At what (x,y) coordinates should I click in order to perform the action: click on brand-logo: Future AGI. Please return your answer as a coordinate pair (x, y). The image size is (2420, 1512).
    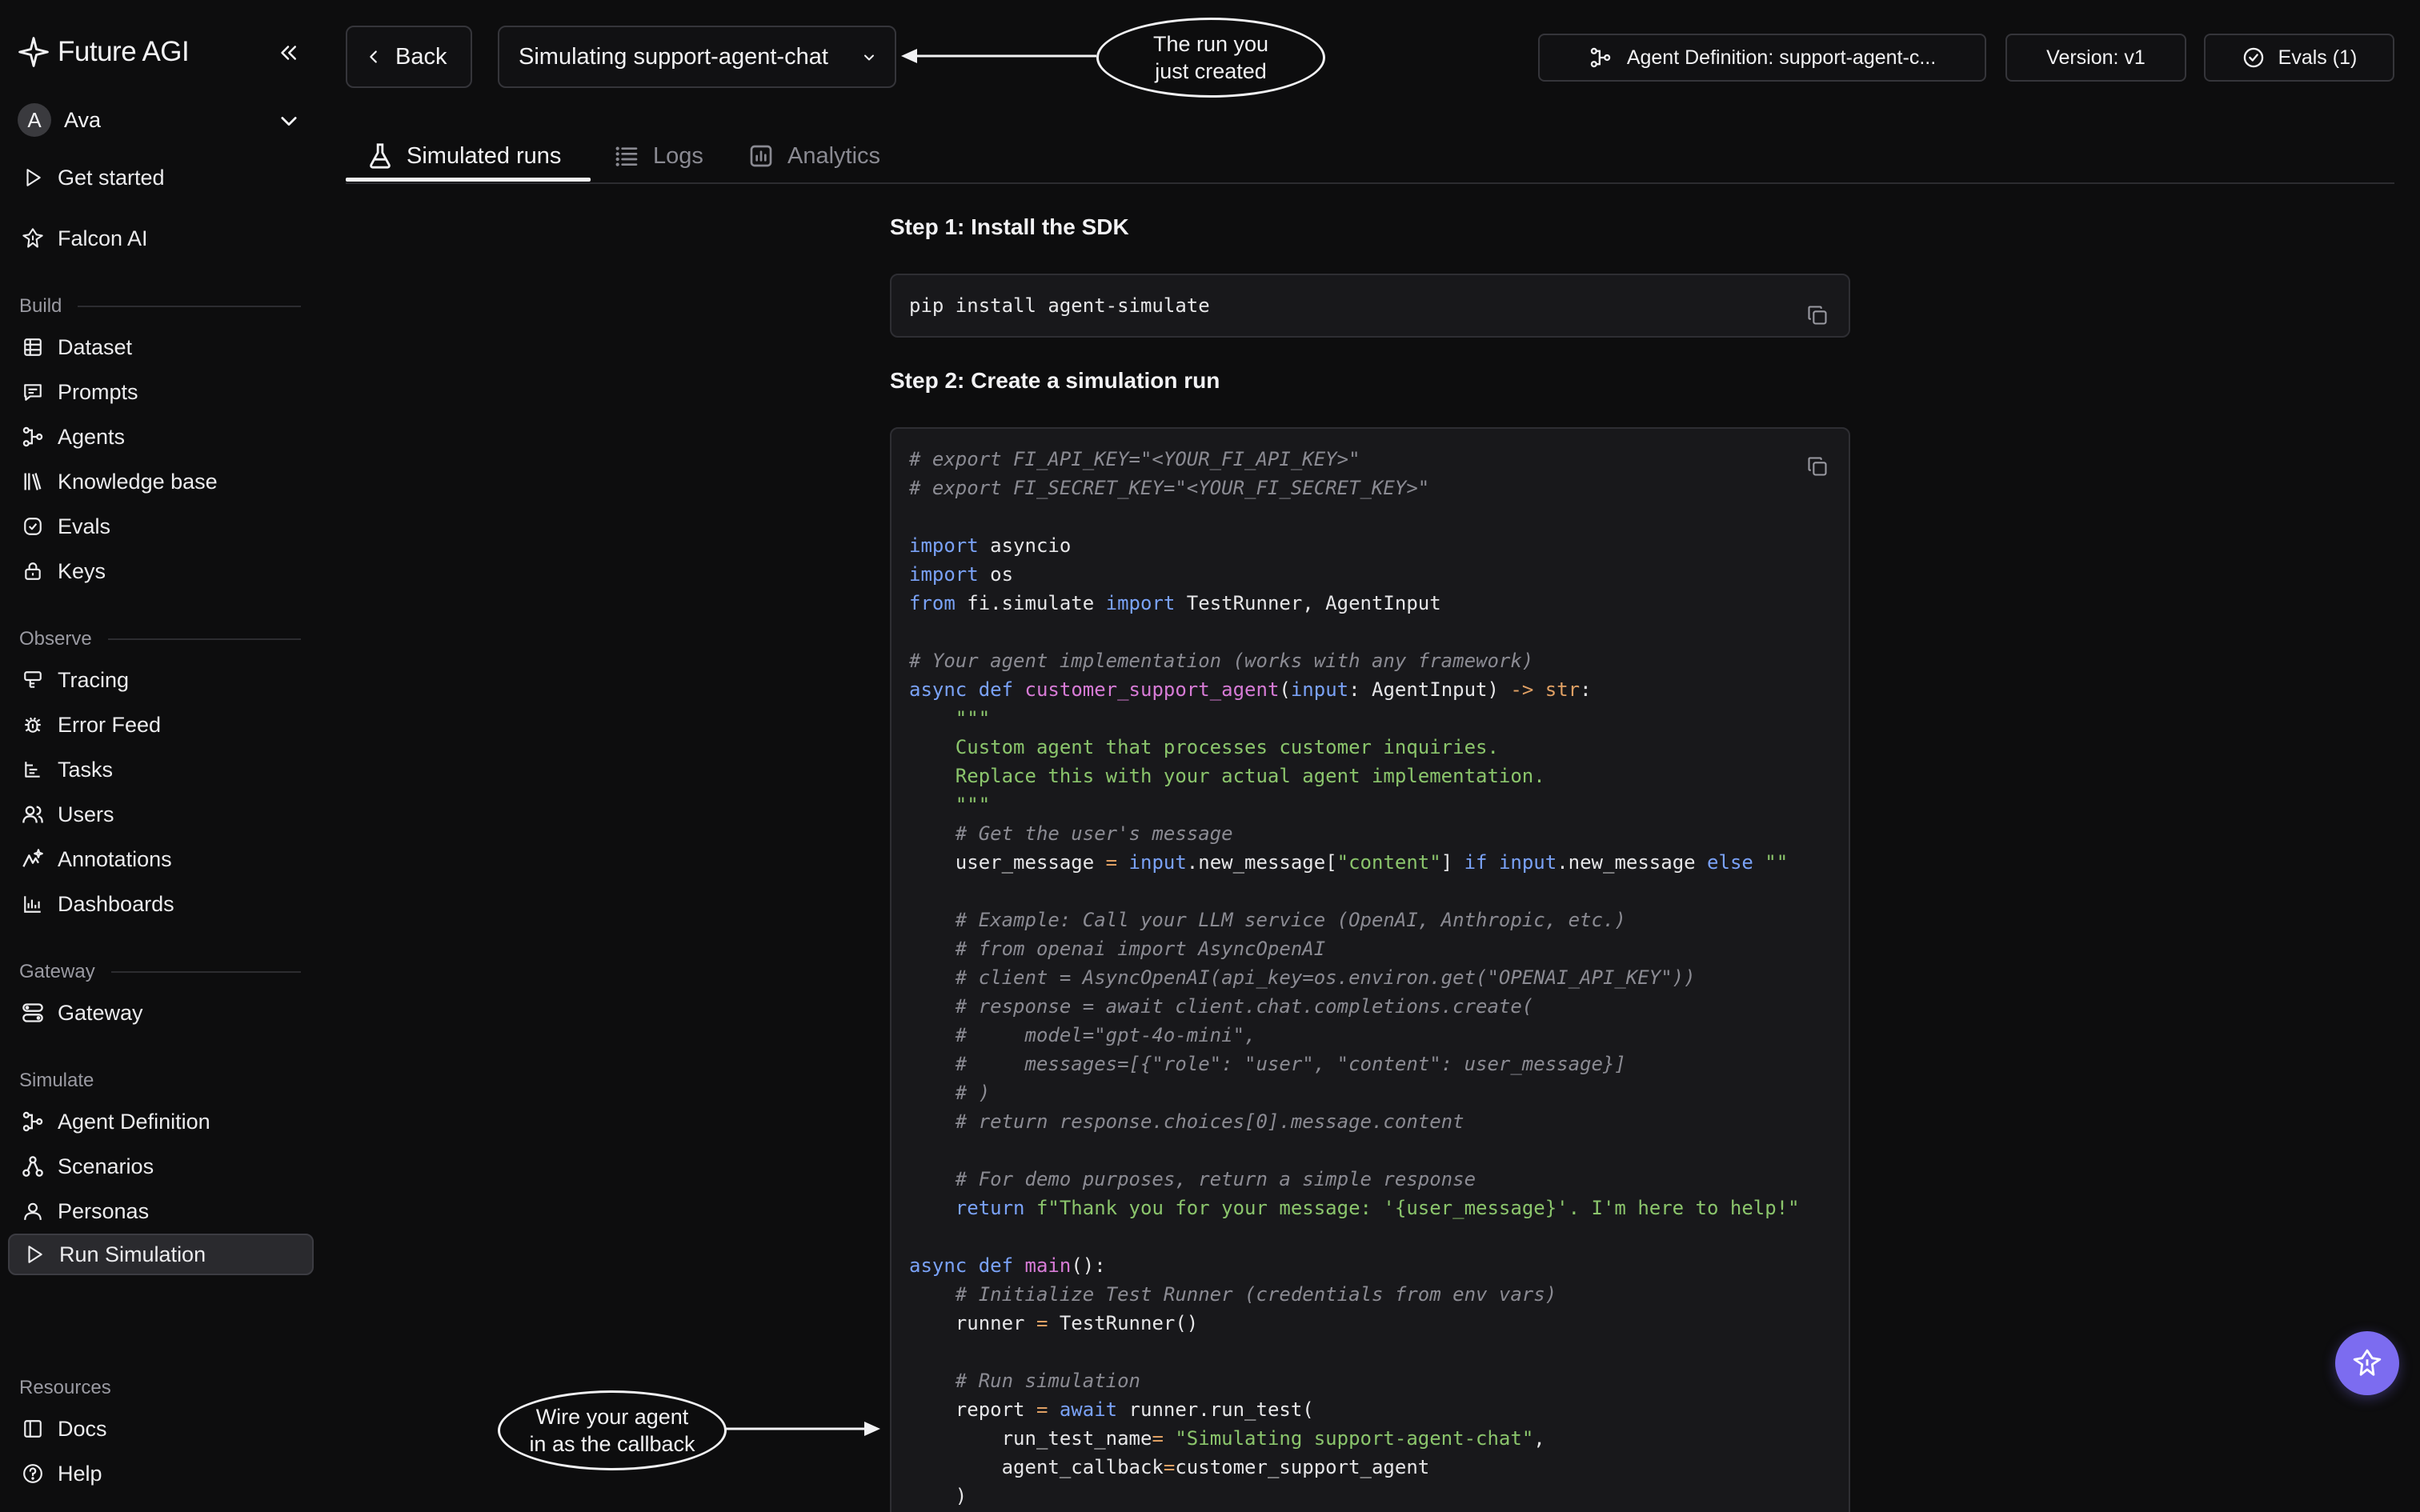
    Looking at the image, I should click on (160, 52).